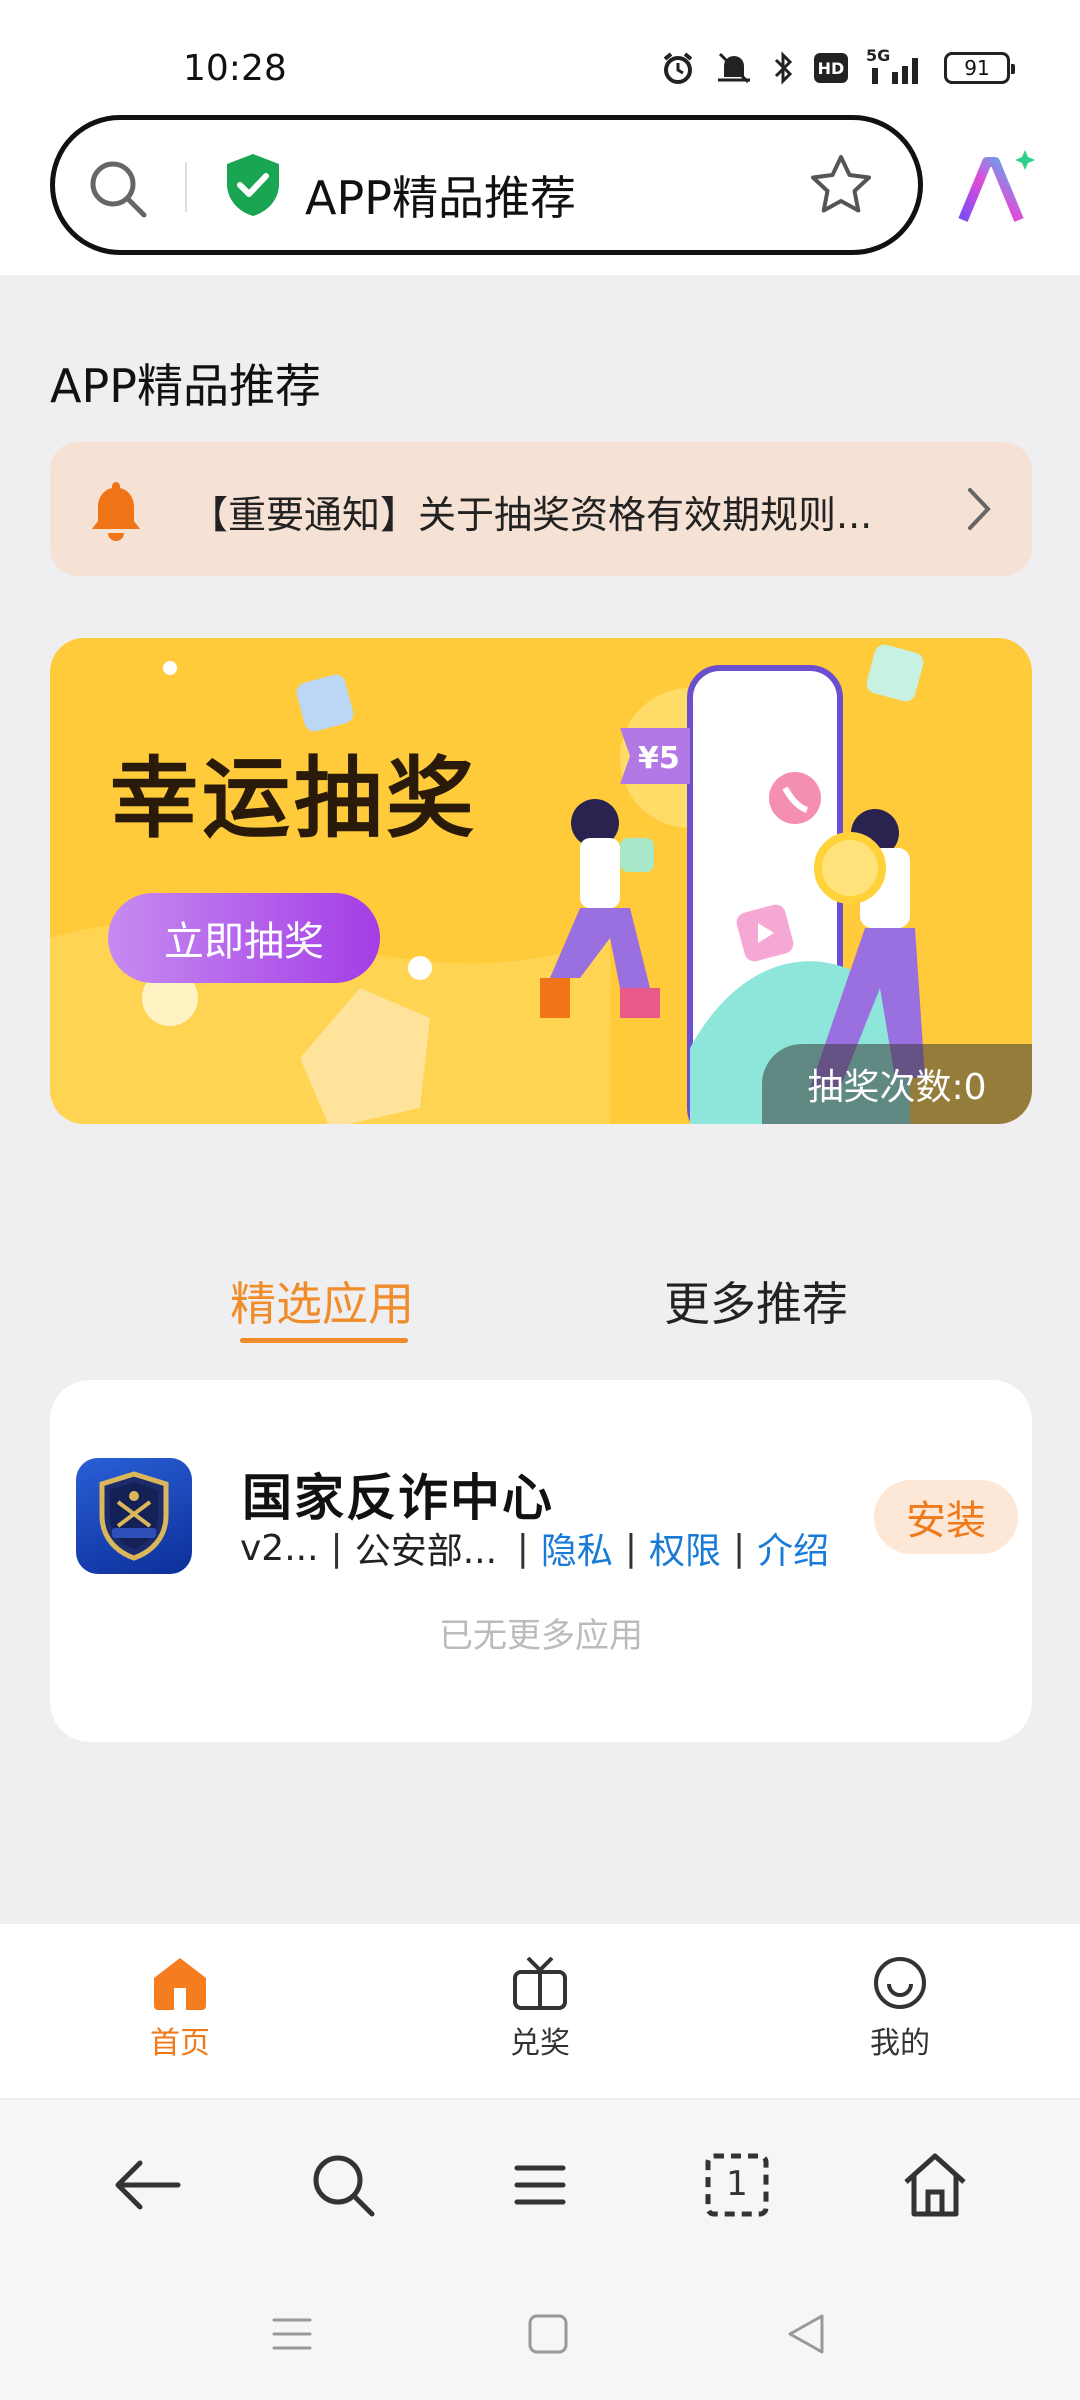 Image resolution: width=1080 pixels, height=2400 pixels. I want to click on app-icon-anti-fraud, so click(134, 1516).